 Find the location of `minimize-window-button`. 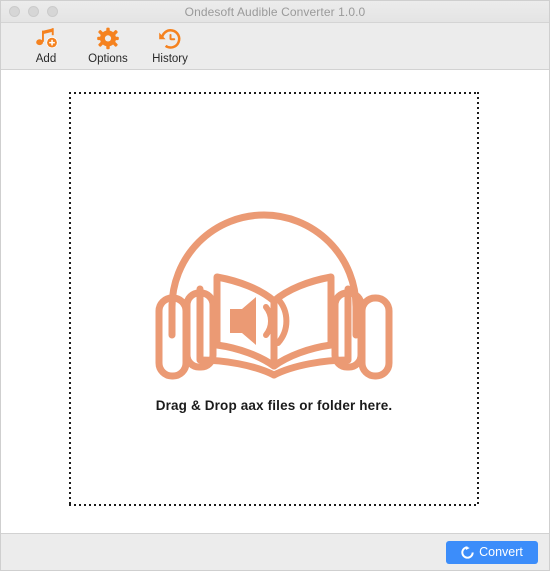

minimize-window-button is located at coordinates (33, 11).